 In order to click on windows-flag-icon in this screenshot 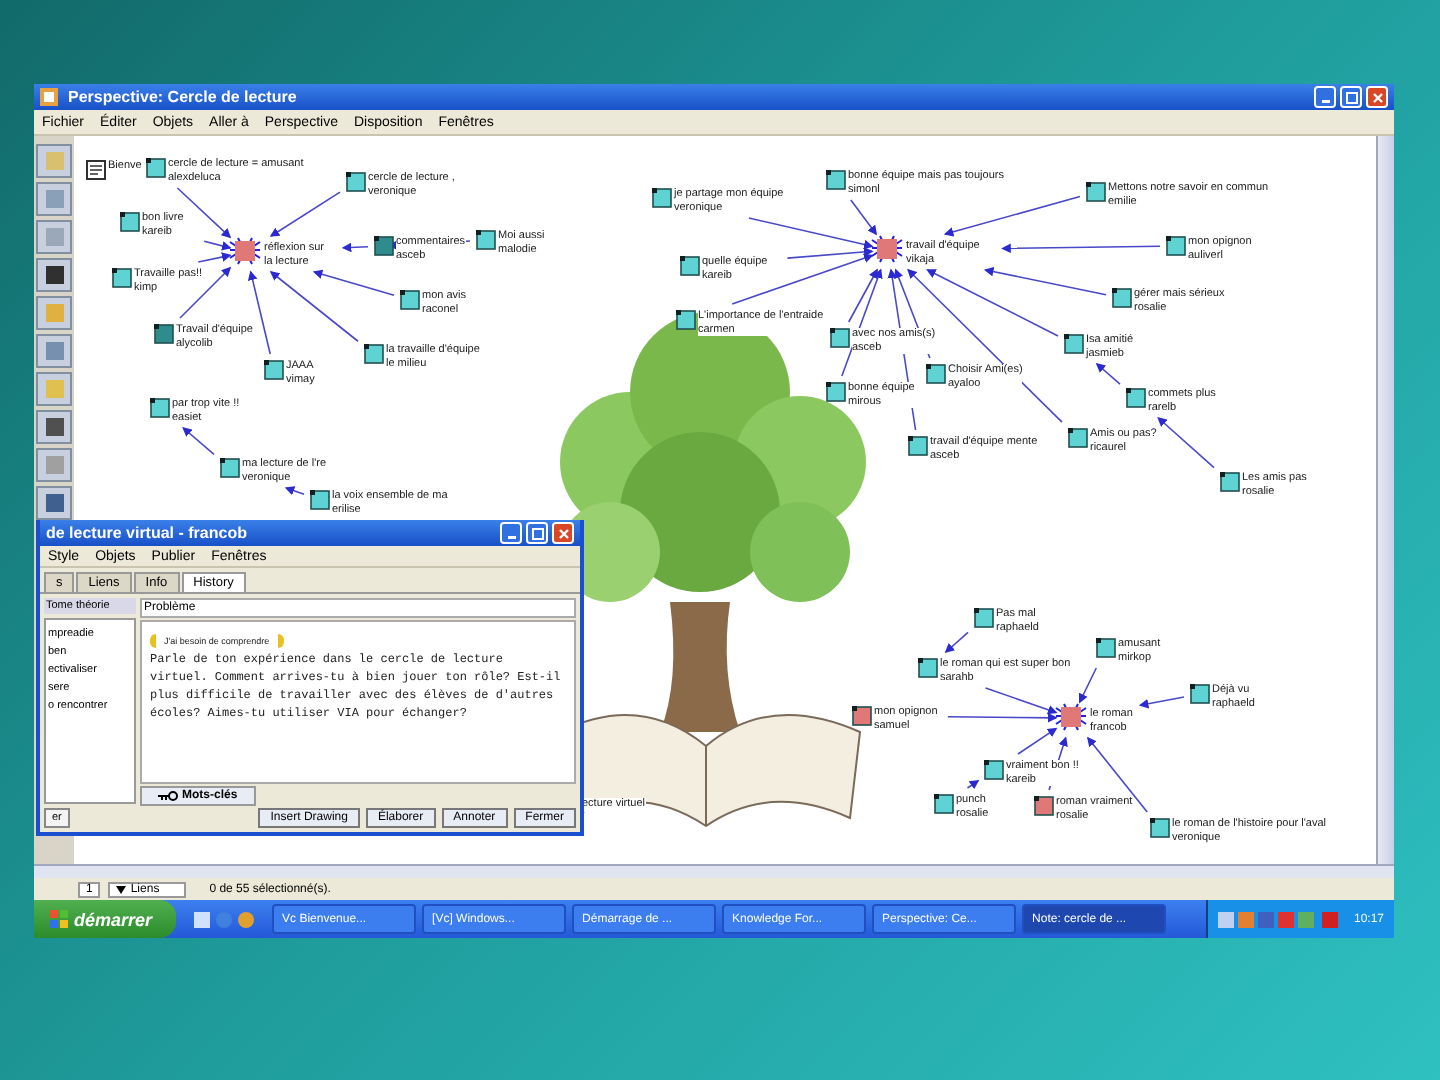, I will do `click(59, 919)`.